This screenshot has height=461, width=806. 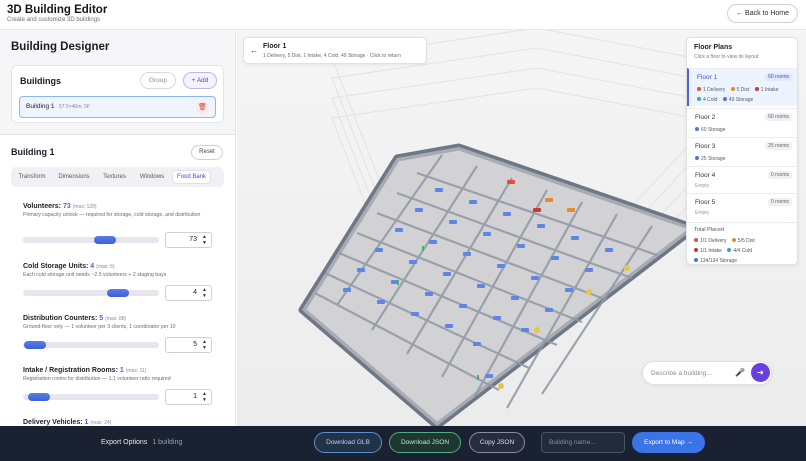 I want to click on floor-tags: 60 Storage, so click(x=745, y=130).